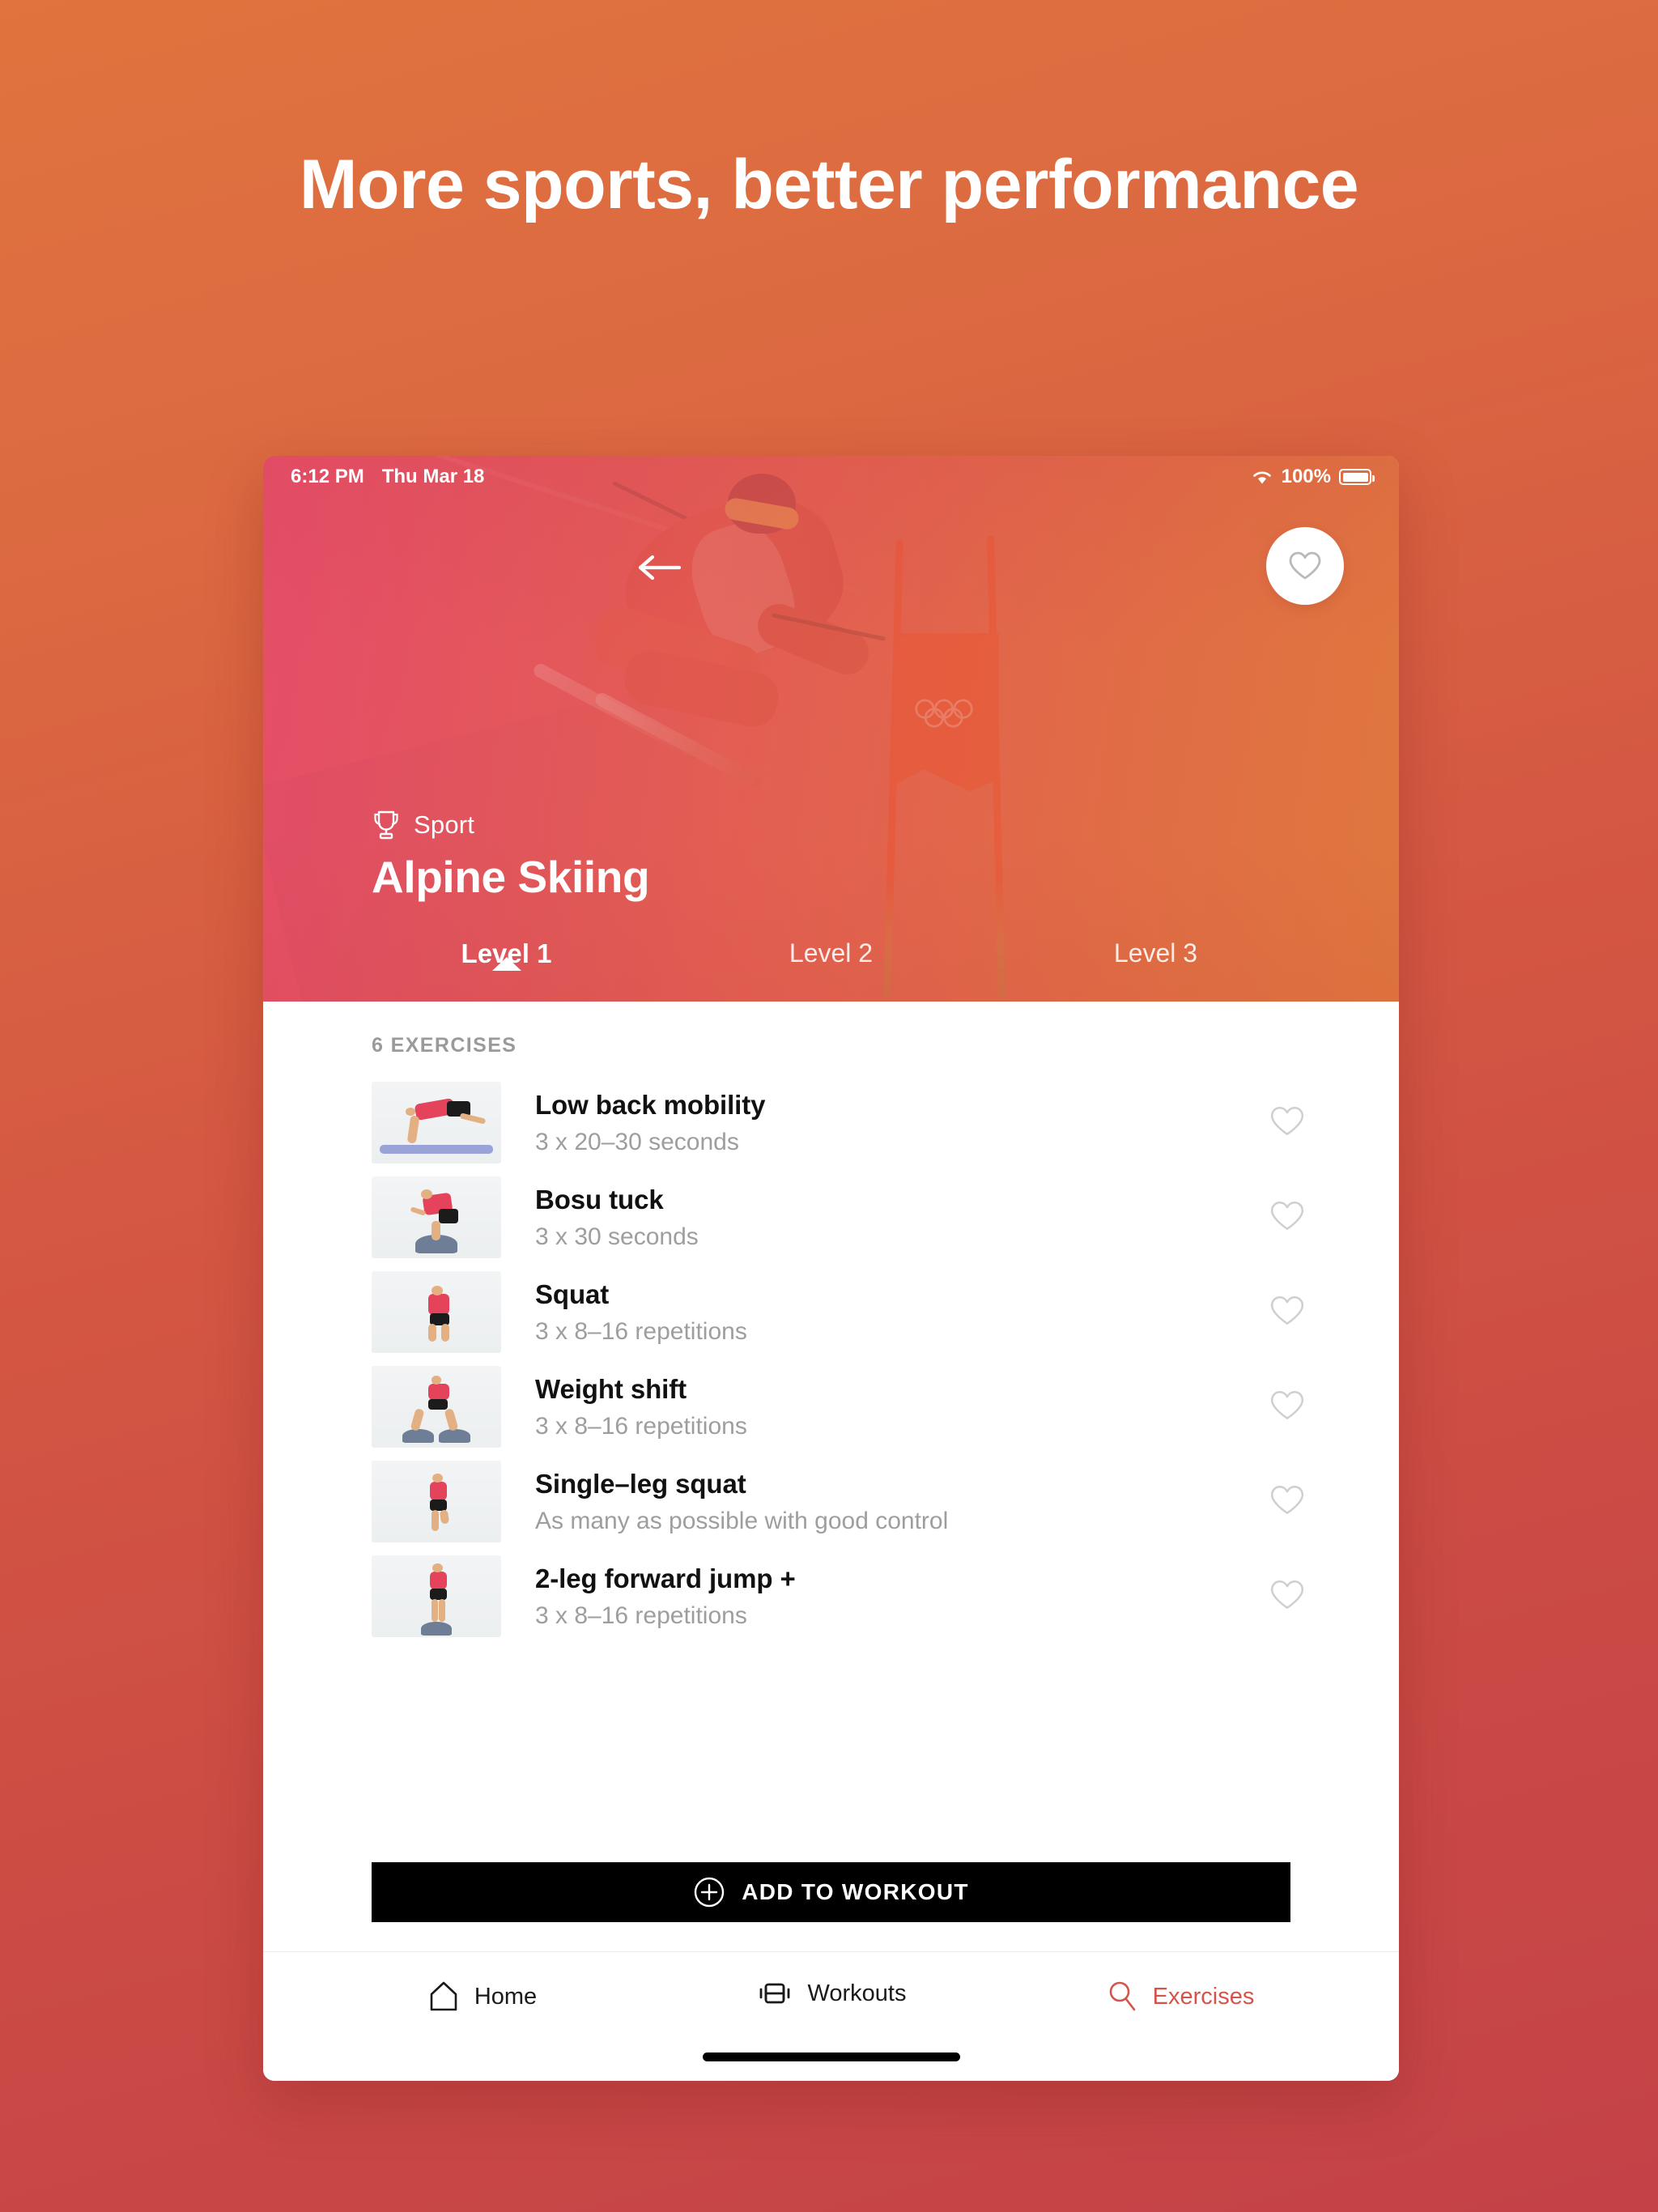 The height and width of the screenshot is (2212, 1658). Describe the element at coordinates (443, 1996) in the screenshot. I see `home-icon` at that location.